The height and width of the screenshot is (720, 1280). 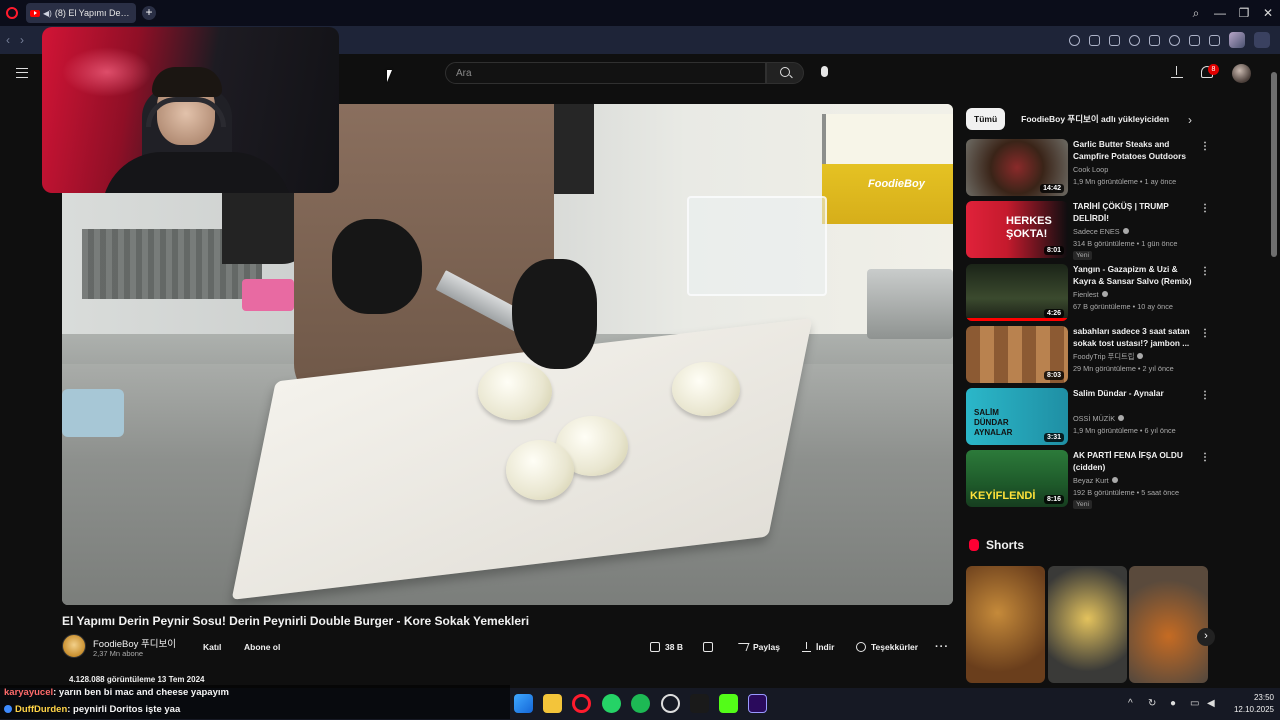 I want to click on share-button: Paylaş, so click(x=757, y=647).